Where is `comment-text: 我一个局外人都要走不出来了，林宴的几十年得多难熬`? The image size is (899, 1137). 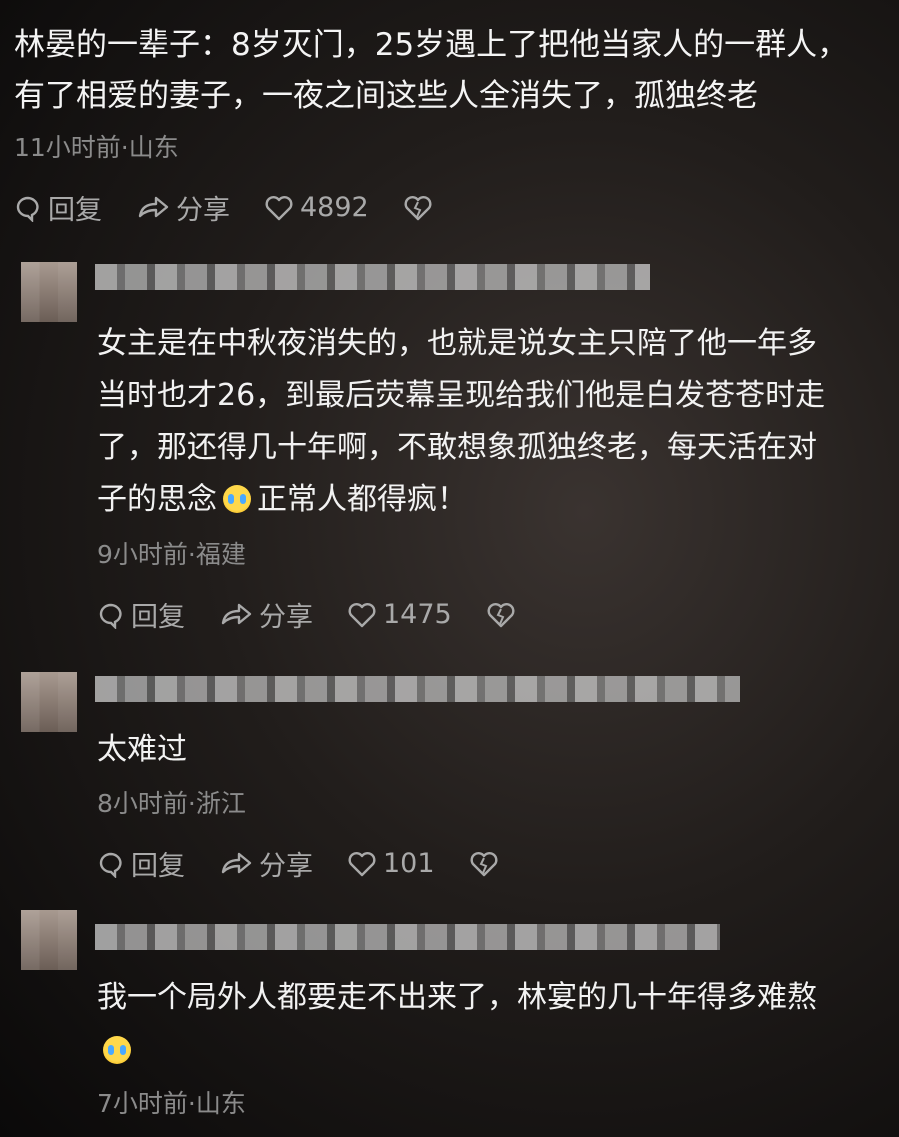
comment-text: 我一个局外人都要走不出来了，林宴的几十年得多难熬 is located at coordinates (457, 997).